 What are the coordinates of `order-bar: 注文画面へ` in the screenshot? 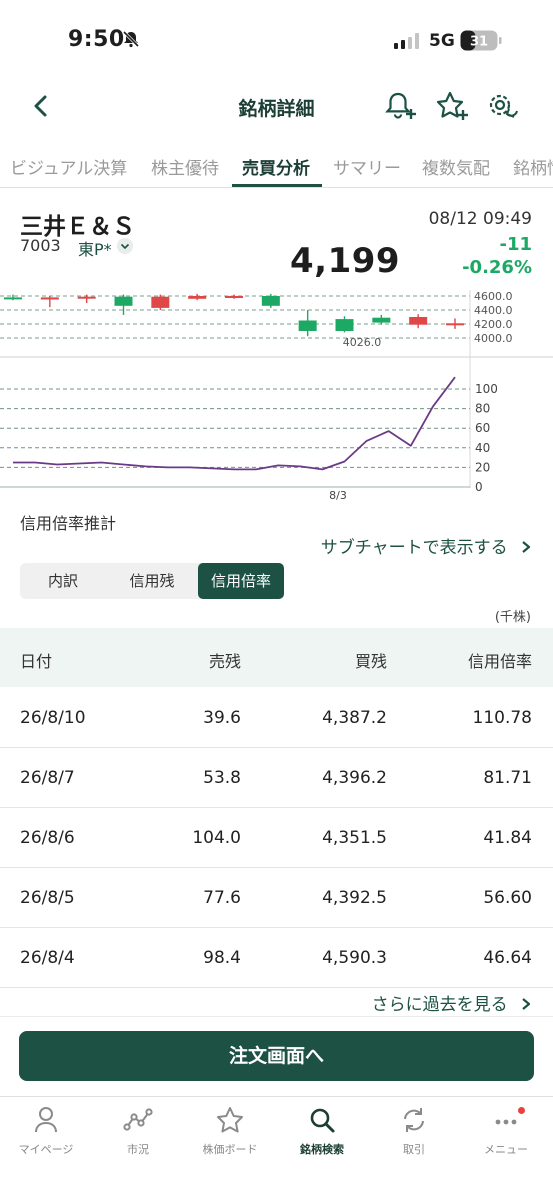 It's located at (276, 1056).